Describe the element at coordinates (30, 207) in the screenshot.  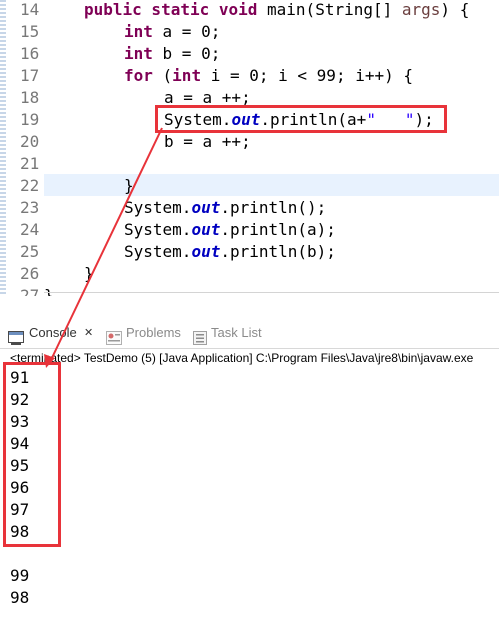
I see `line-number: 23` at that location.